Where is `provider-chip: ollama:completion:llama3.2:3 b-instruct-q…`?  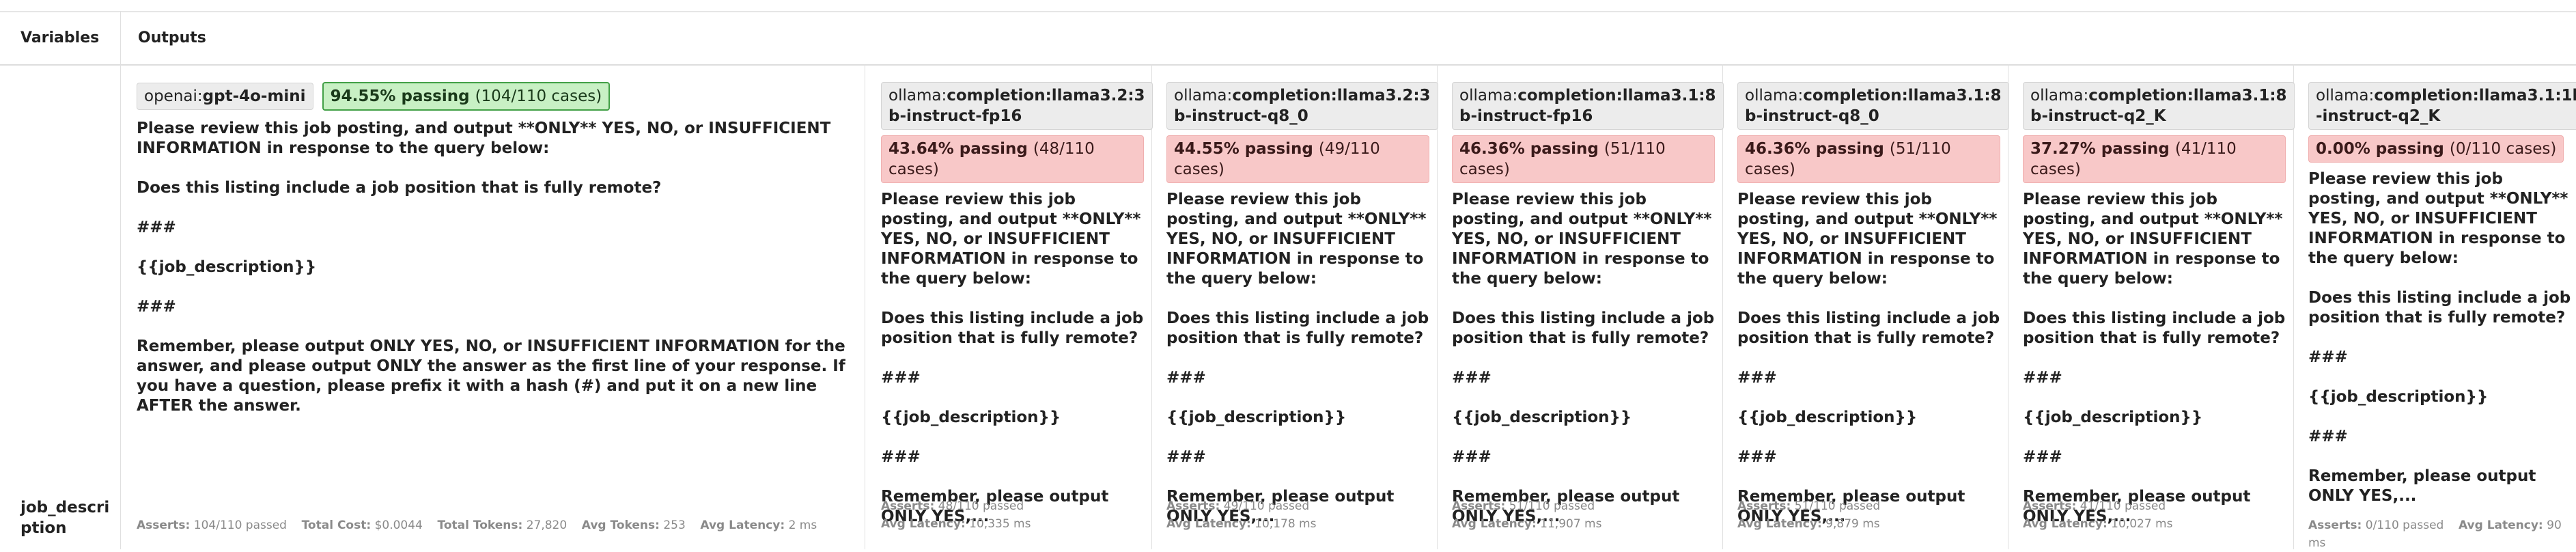 provider-chip: ollama:completion:llama3.2:3 b-instruct-q… is located at coordinates (1302, 106).